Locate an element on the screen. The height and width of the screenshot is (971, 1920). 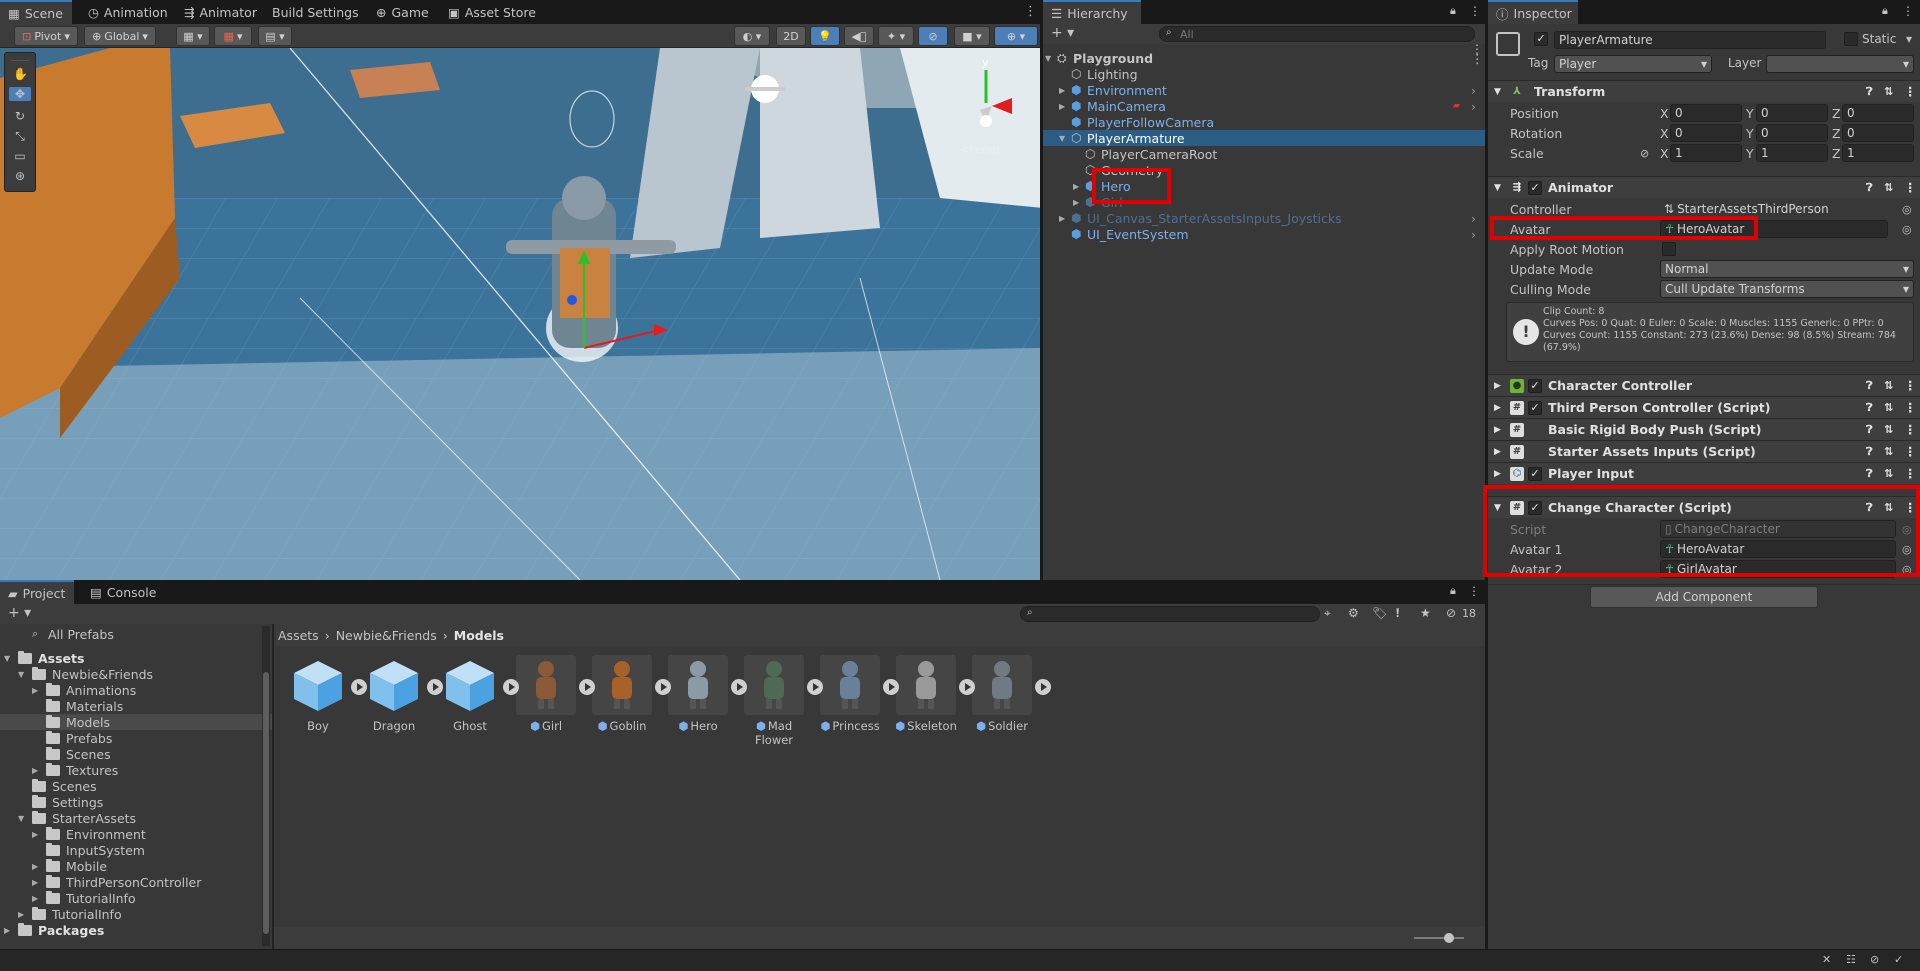
lighting-toggle: 💡 is located at coordinates (825, 36).